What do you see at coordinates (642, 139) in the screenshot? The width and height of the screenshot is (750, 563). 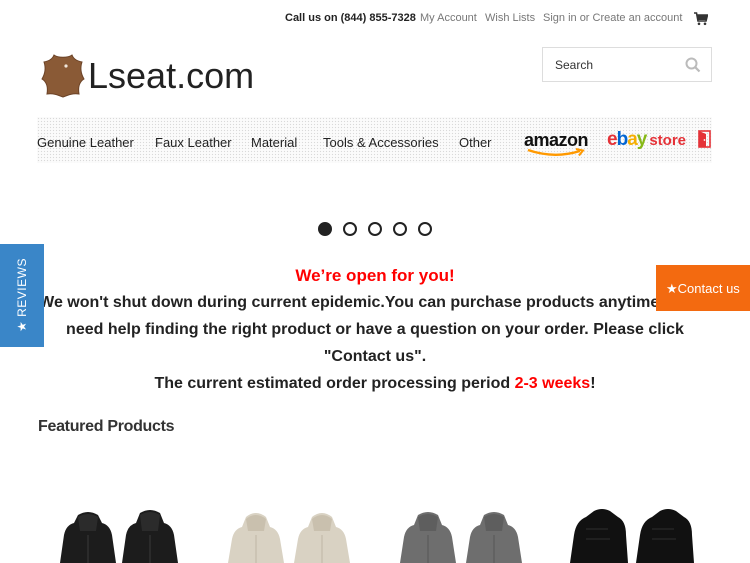 I see `ebay-letter-y: y` at bounding box center [642, 139].